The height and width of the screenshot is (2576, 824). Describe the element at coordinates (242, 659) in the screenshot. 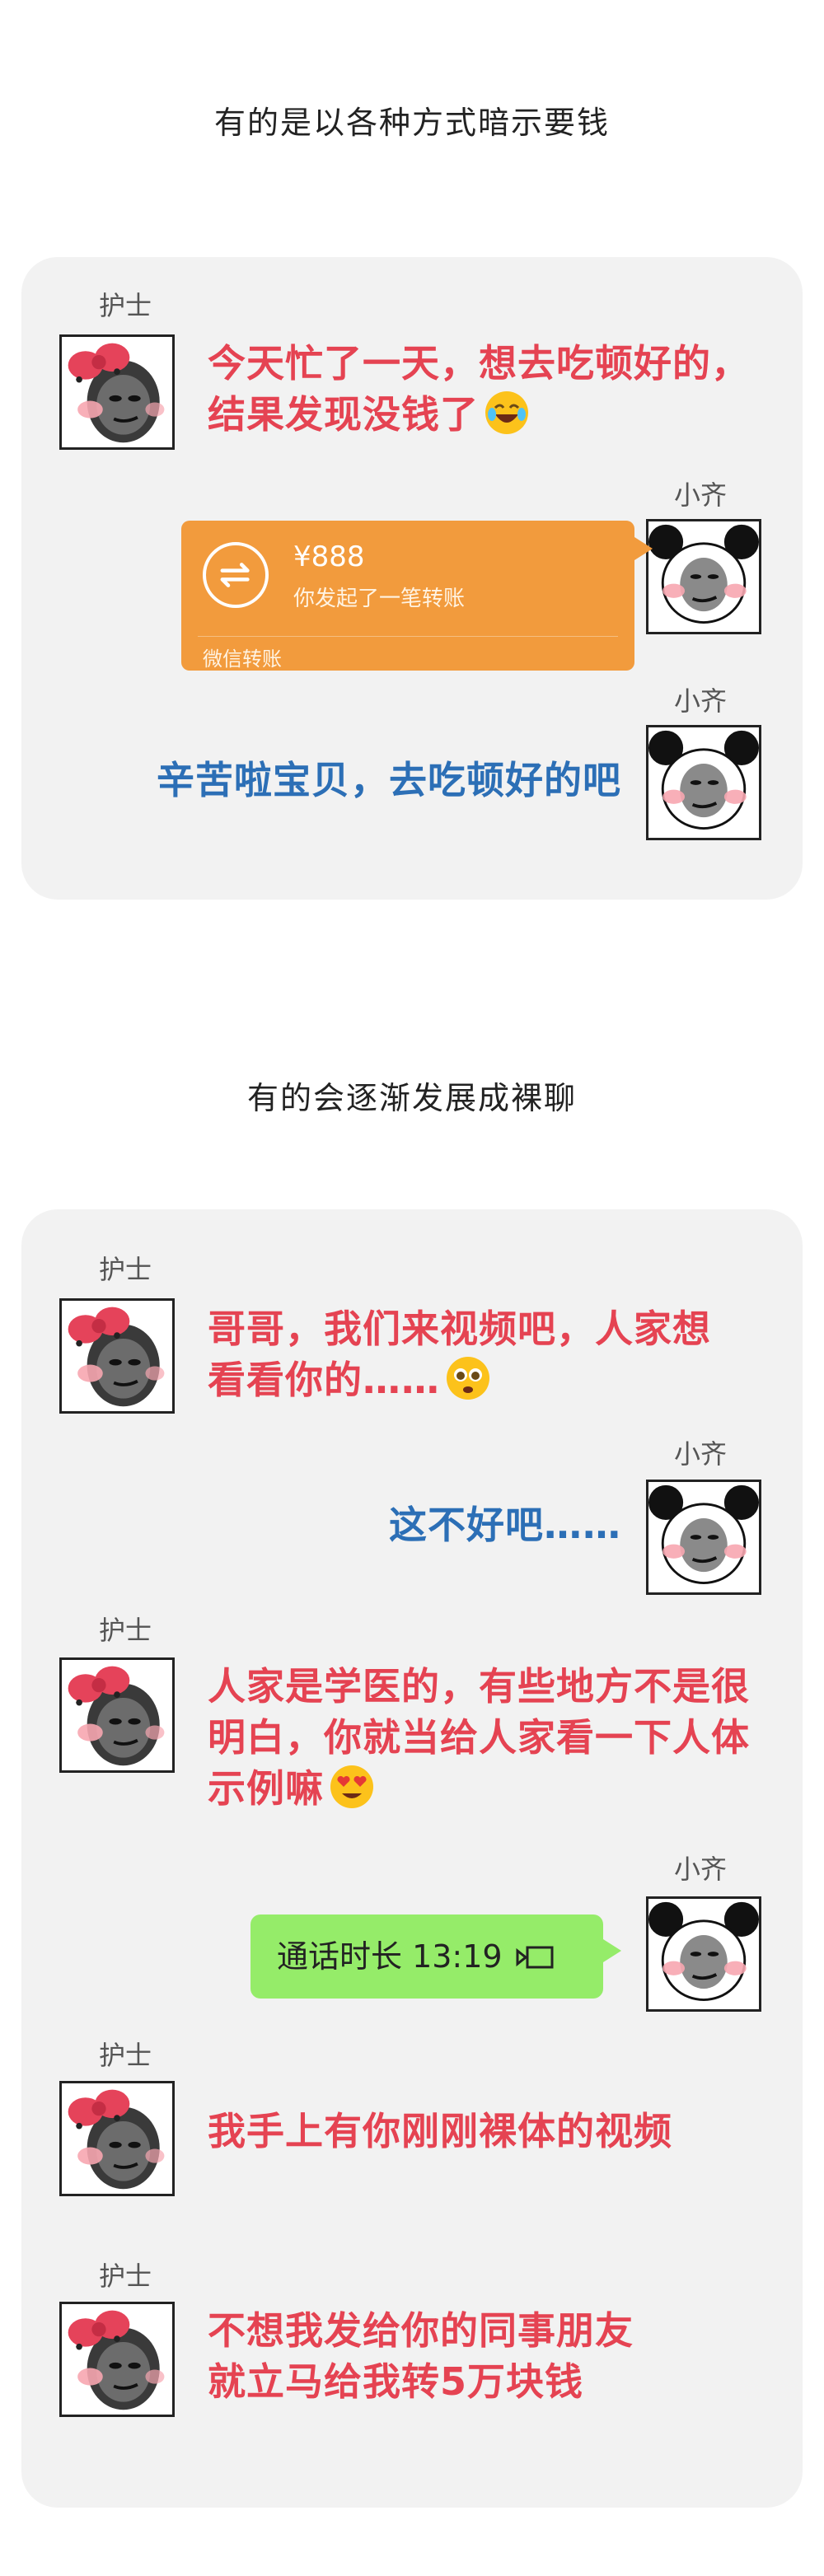

I see `transfer-footer: 微信转账` at that location.